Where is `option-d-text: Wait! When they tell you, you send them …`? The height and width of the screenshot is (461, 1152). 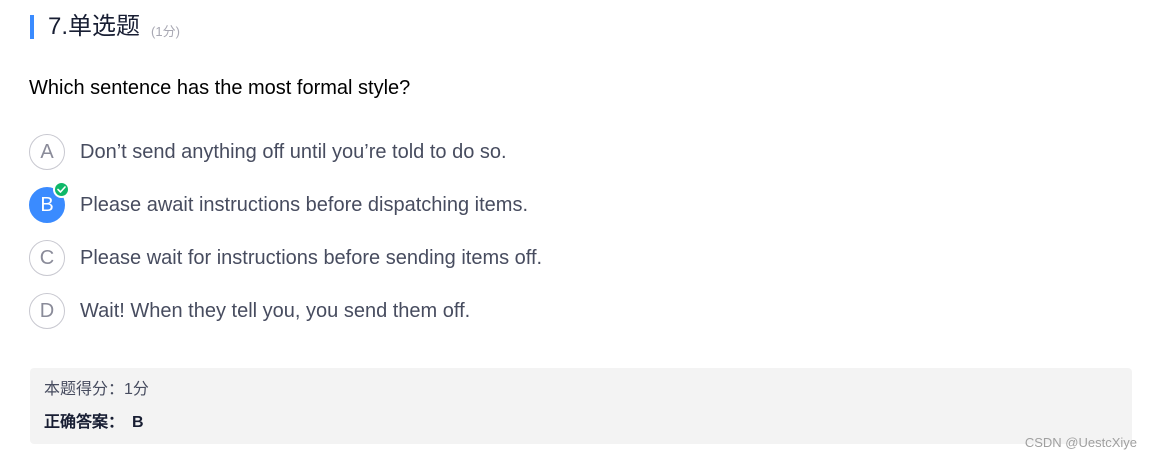 option-d-text: Wait! When they tell you, you send them … is located at coordinates (275, 311).